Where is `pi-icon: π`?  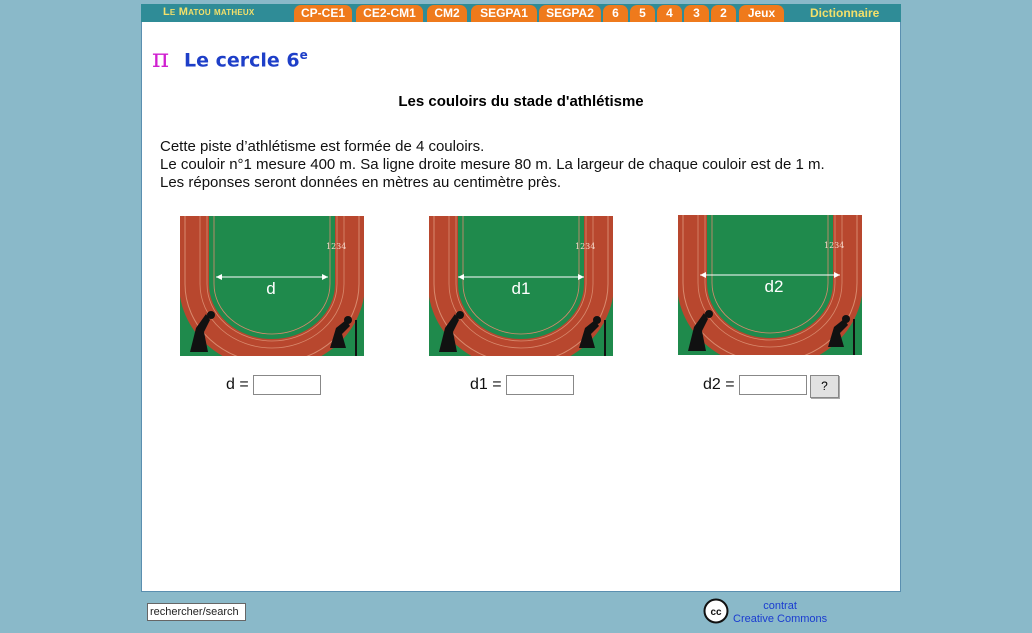 pi-icon: π is located at coordinates (161, 59).